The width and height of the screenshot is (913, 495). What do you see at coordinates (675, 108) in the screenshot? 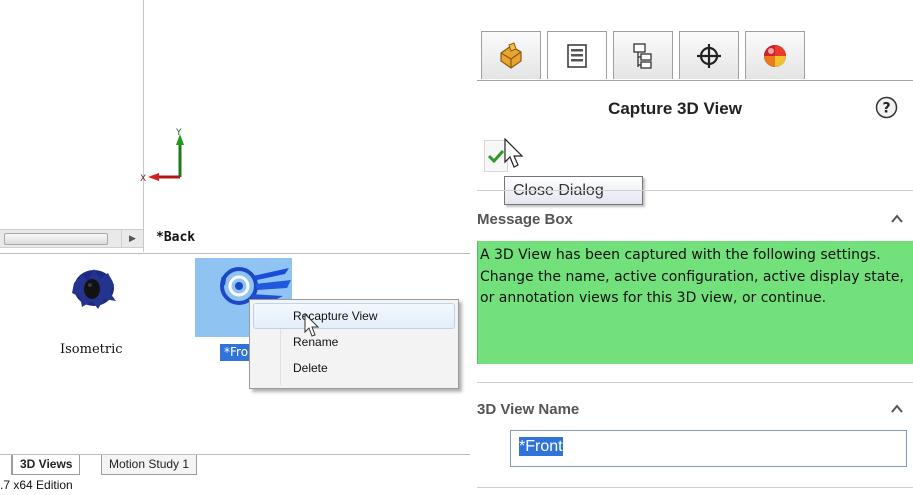
I see `property-manager-title: Capture 3D View` at bounding box center [675, 108].